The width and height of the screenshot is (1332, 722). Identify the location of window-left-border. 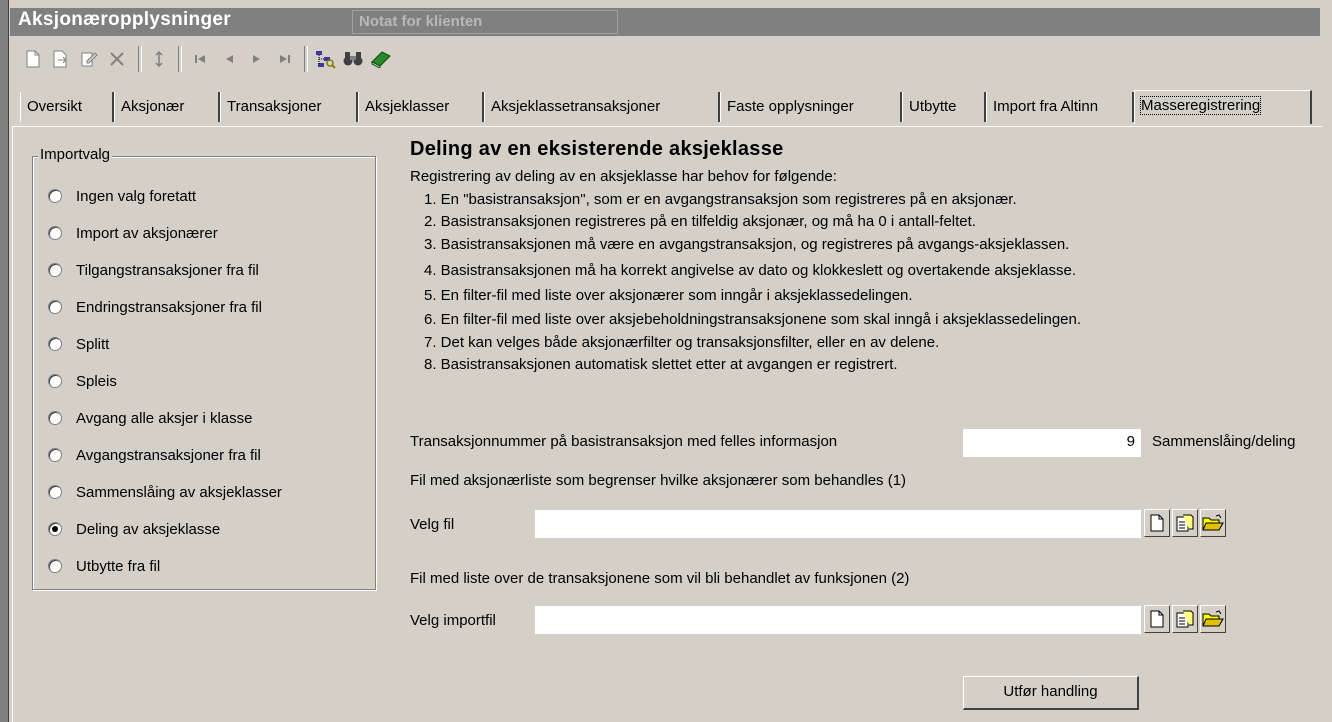
(4, 361).